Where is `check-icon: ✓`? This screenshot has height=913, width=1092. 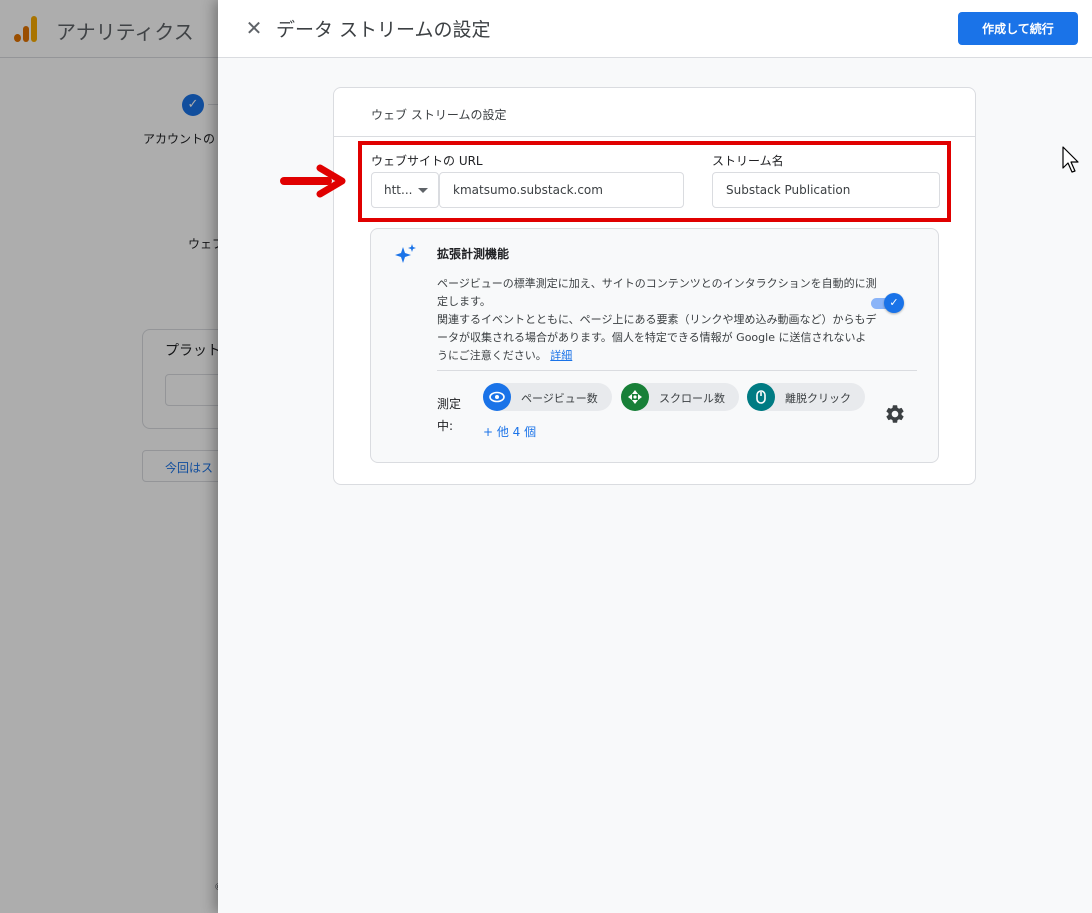
check-icon: ✓ is located at coordinates (894, 303).